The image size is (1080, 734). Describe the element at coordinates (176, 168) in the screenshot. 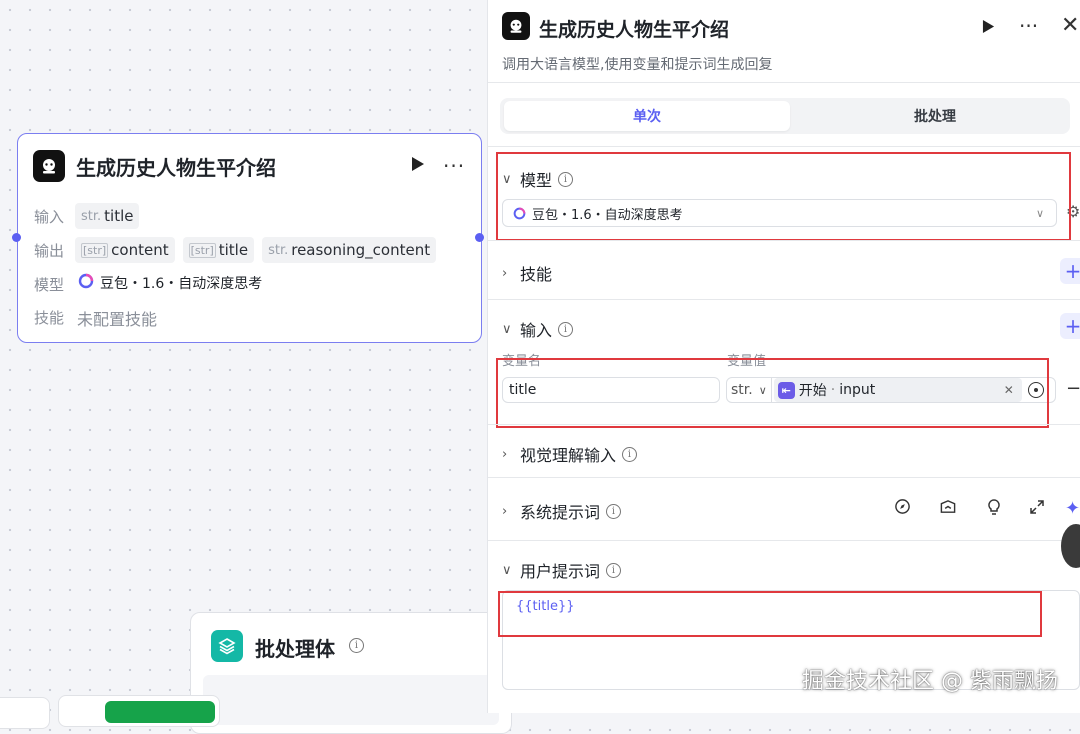

I see `node-title: 生成历史人物生平介绍` at that location.